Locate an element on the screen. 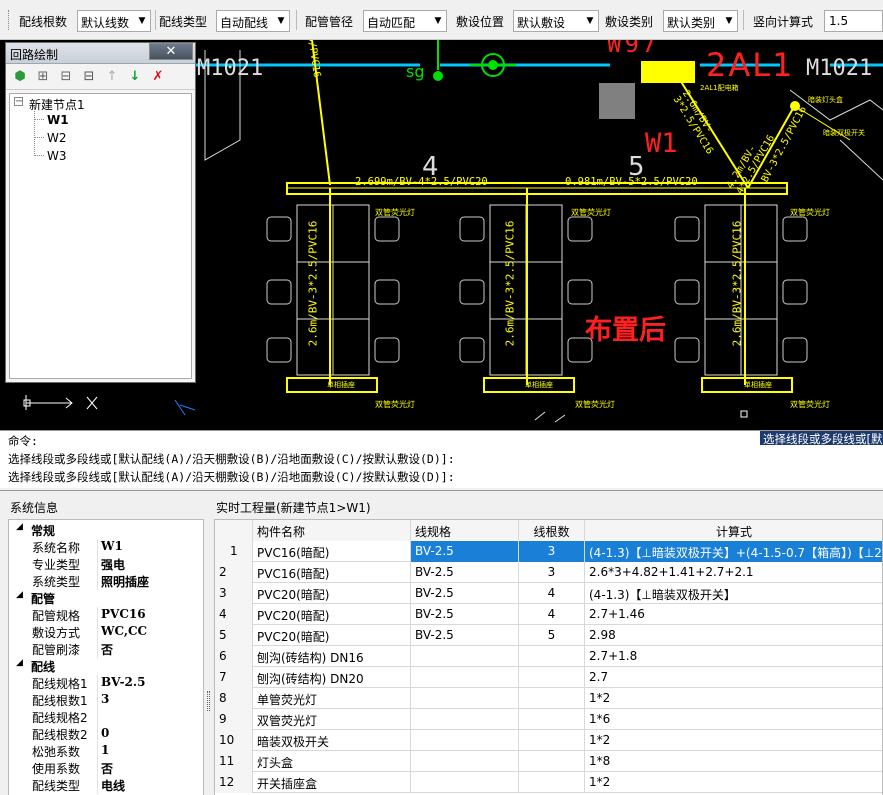 The height and width of the screenshot is (795, 883). tree-collapse-icon: − is located at coordinates (18, 102).